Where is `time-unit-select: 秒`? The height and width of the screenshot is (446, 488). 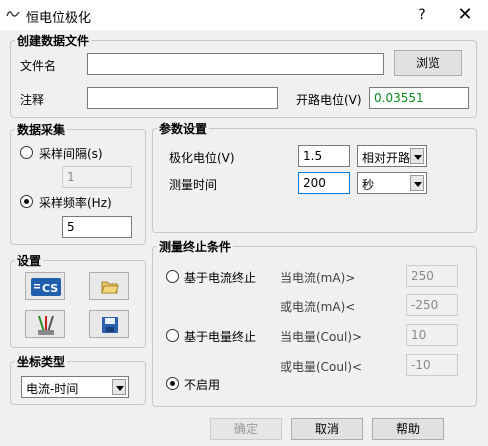 time-unit-select: 秒 is located at coordinates (392, 183).